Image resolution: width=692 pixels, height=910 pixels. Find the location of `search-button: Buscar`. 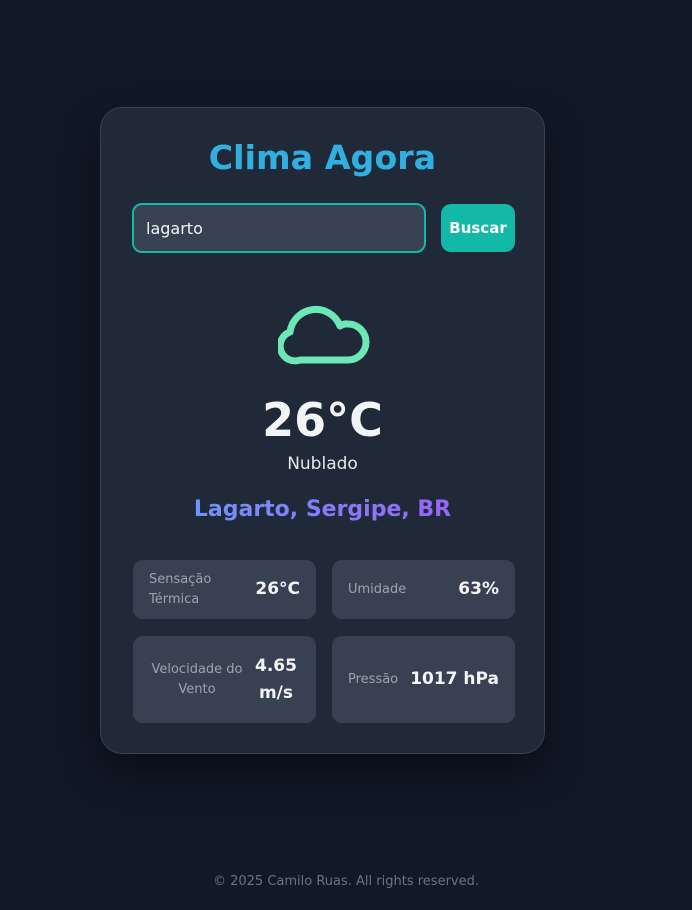

search-button: Buscar is located at coordinates (478, 228).